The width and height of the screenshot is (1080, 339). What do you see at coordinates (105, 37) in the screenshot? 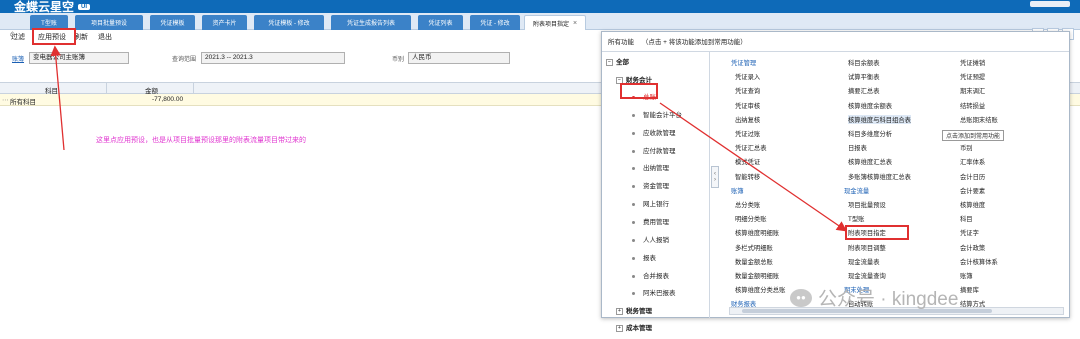
I see `exit-button: 退出` at bounding box center [105, 37].